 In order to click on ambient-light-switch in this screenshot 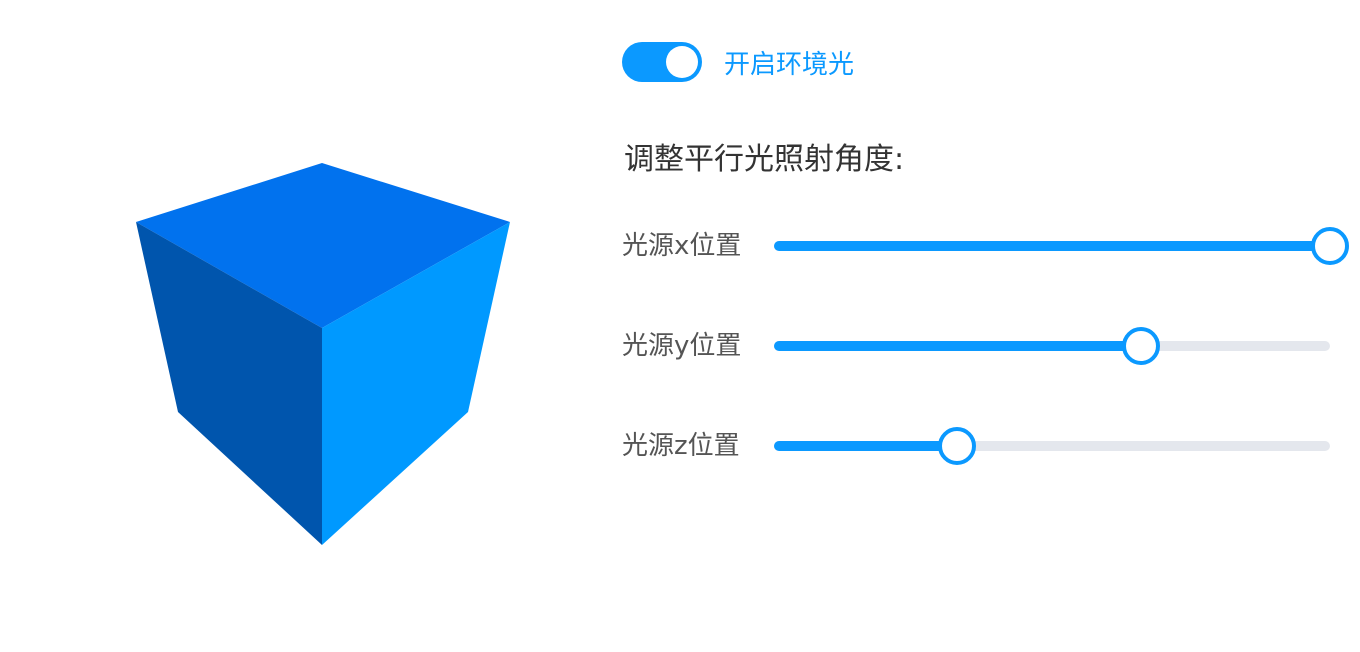, I will do `click(662, 62)`.